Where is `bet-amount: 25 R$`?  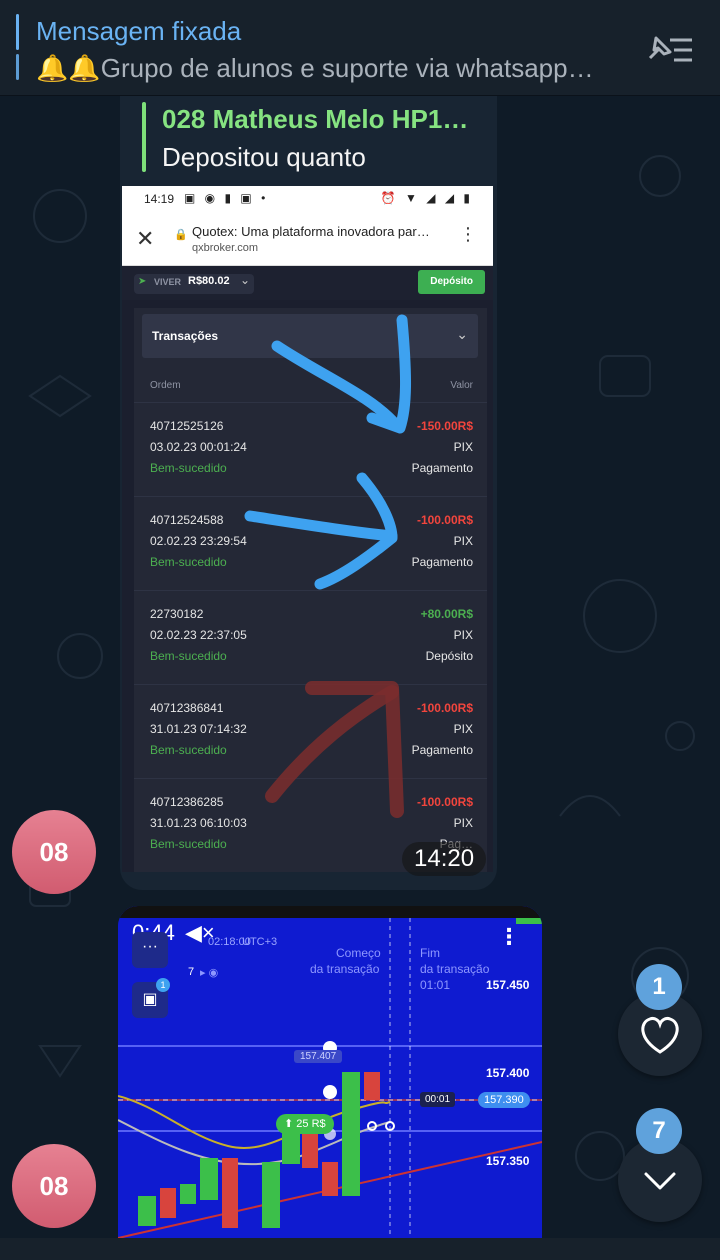
bet-amount: 25 R$ is located at coordinates (311, 1124).